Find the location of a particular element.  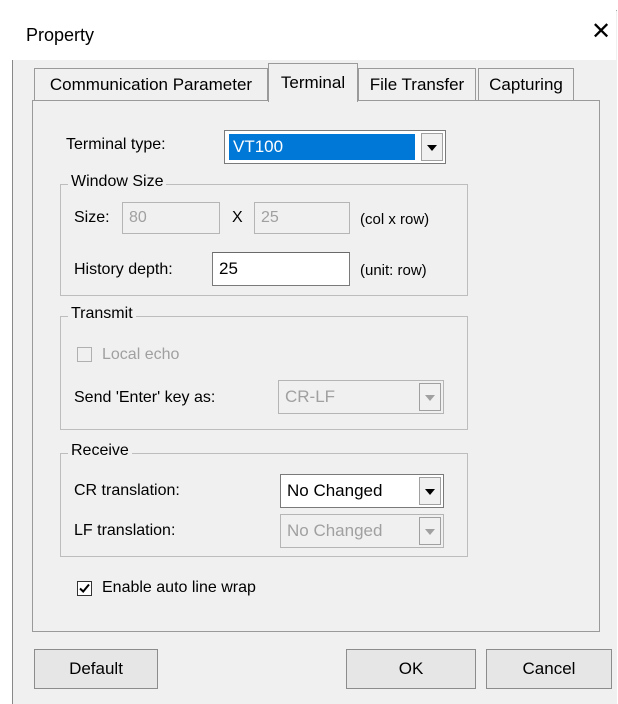

transmit-group-title: Transmit is located at coordinates (102, 314).